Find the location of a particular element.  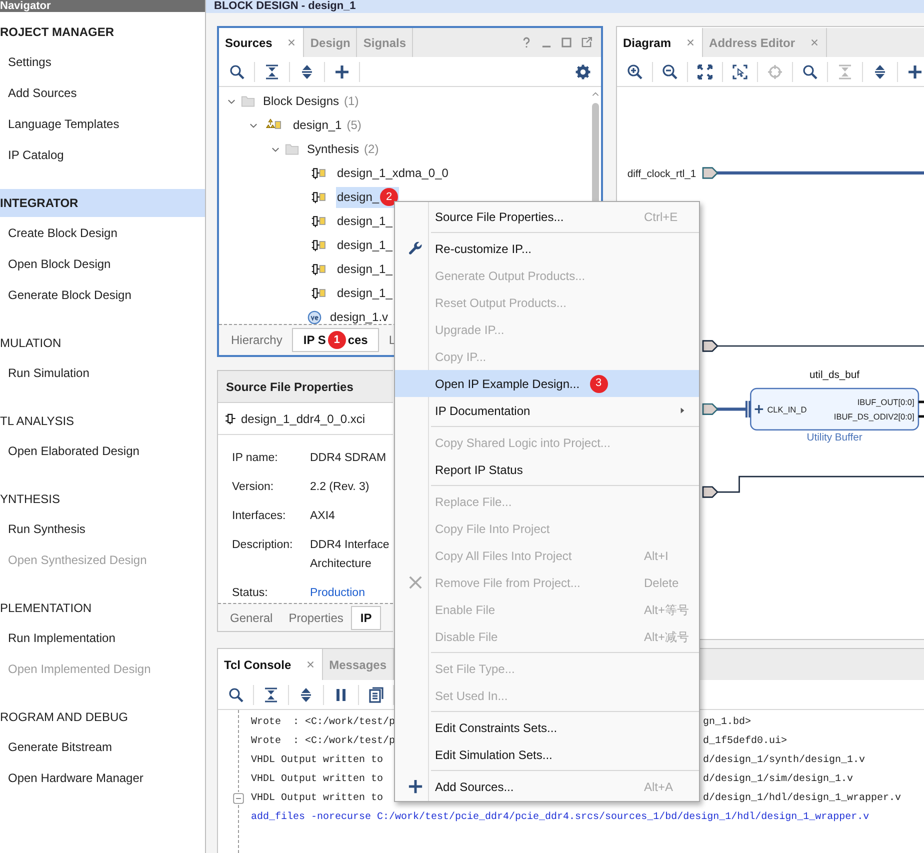

console-output: d_1f5defd0.ui> is located at coordinates (745, 741).